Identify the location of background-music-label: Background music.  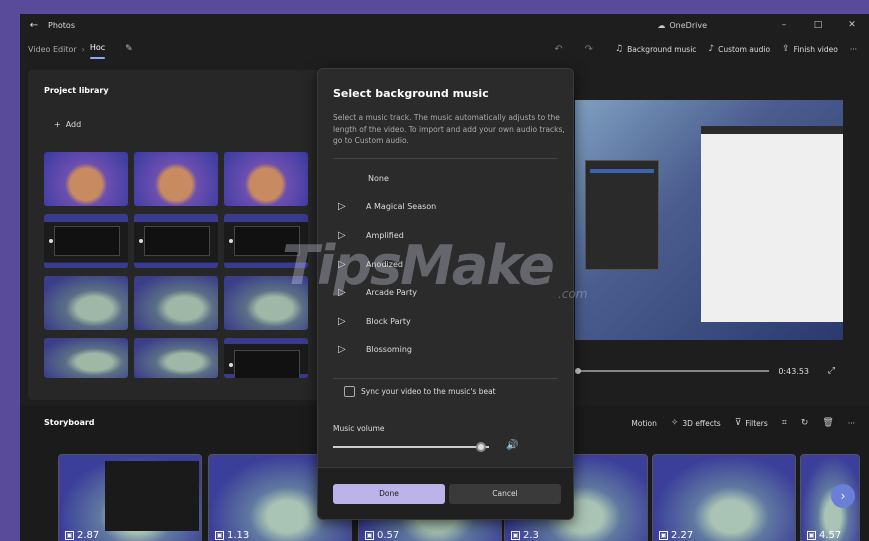
(662, 49).